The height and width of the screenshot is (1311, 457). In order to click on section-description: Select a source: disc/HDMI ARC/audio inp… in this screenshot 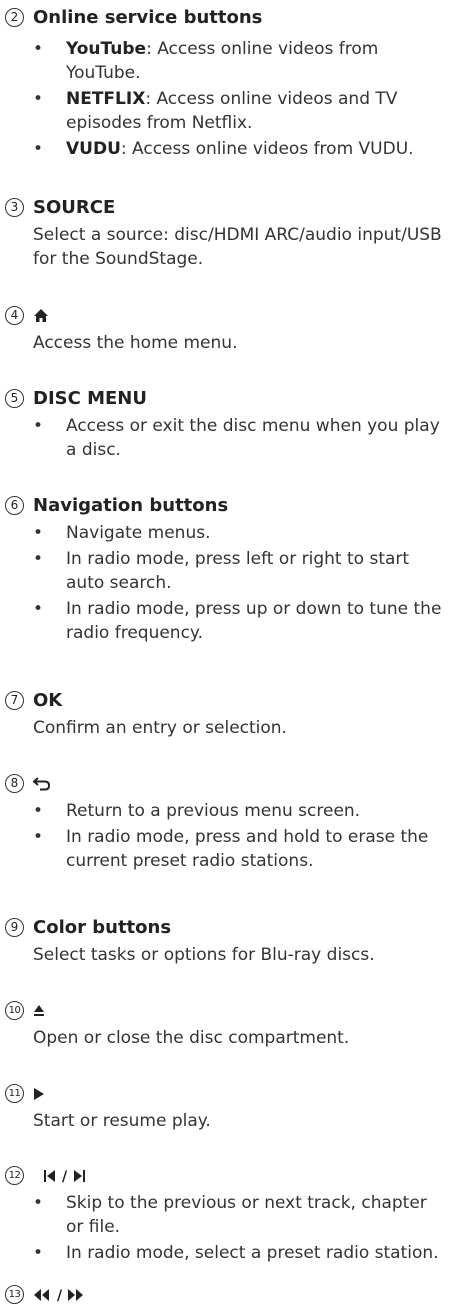, I will do `click(237, 247)`.